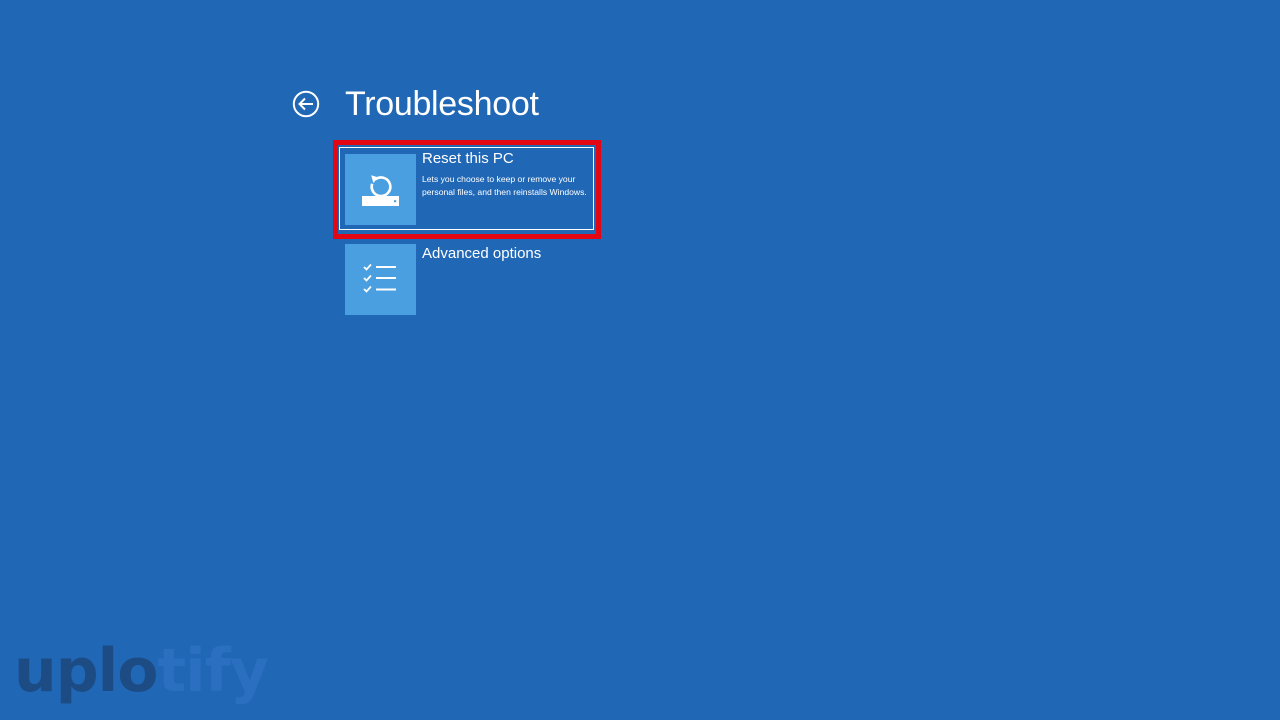 The image size is (1280, 720). Describe the element at coordinates (468, 158) in the screenshot. I see `option-title: Reset this PC` at that location.